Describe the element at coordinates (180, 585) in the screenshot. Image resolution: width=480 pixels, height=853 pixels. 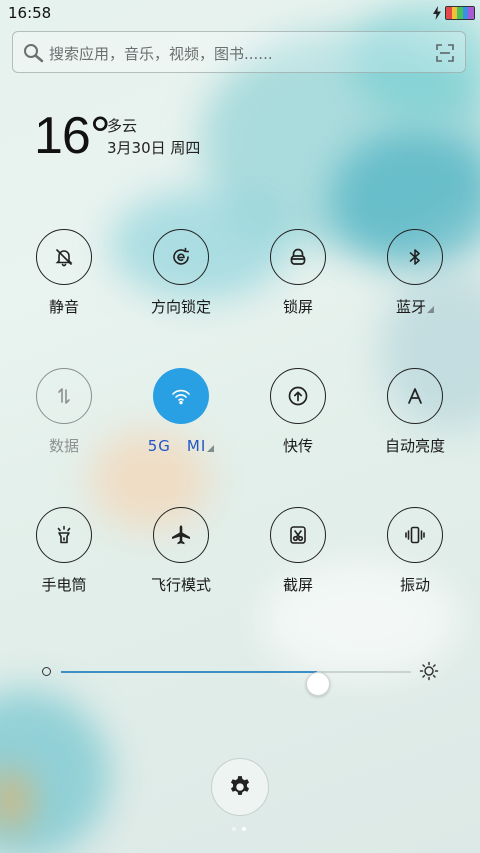
I see `toggle-airplane-mode-label: 飞行模式` at that location.